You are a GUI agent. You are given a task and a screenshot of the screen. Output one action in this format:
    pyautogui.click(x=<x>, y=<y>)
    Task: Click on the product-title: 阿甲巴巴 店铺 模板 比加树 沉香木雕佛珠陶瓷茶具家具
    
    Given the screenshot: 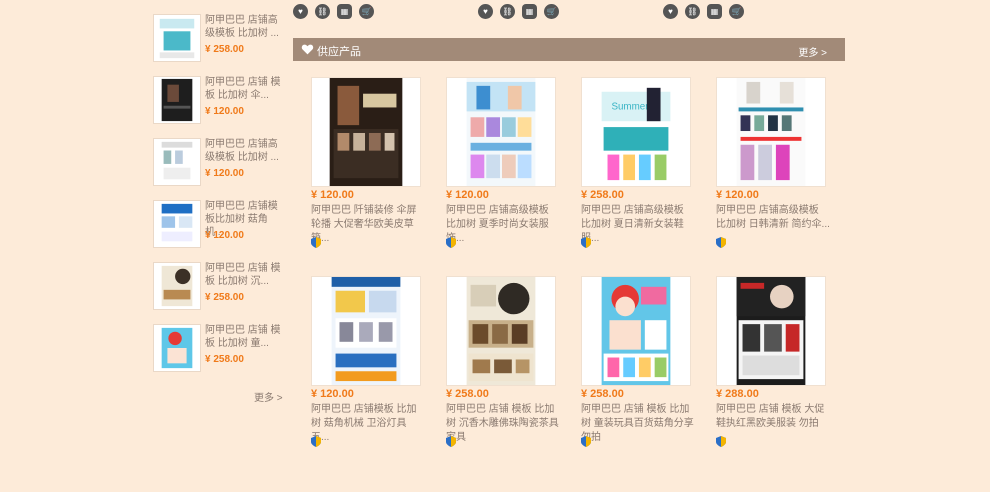 What is the action you would take?
    pyautogui.click(x=503, y=424)
    